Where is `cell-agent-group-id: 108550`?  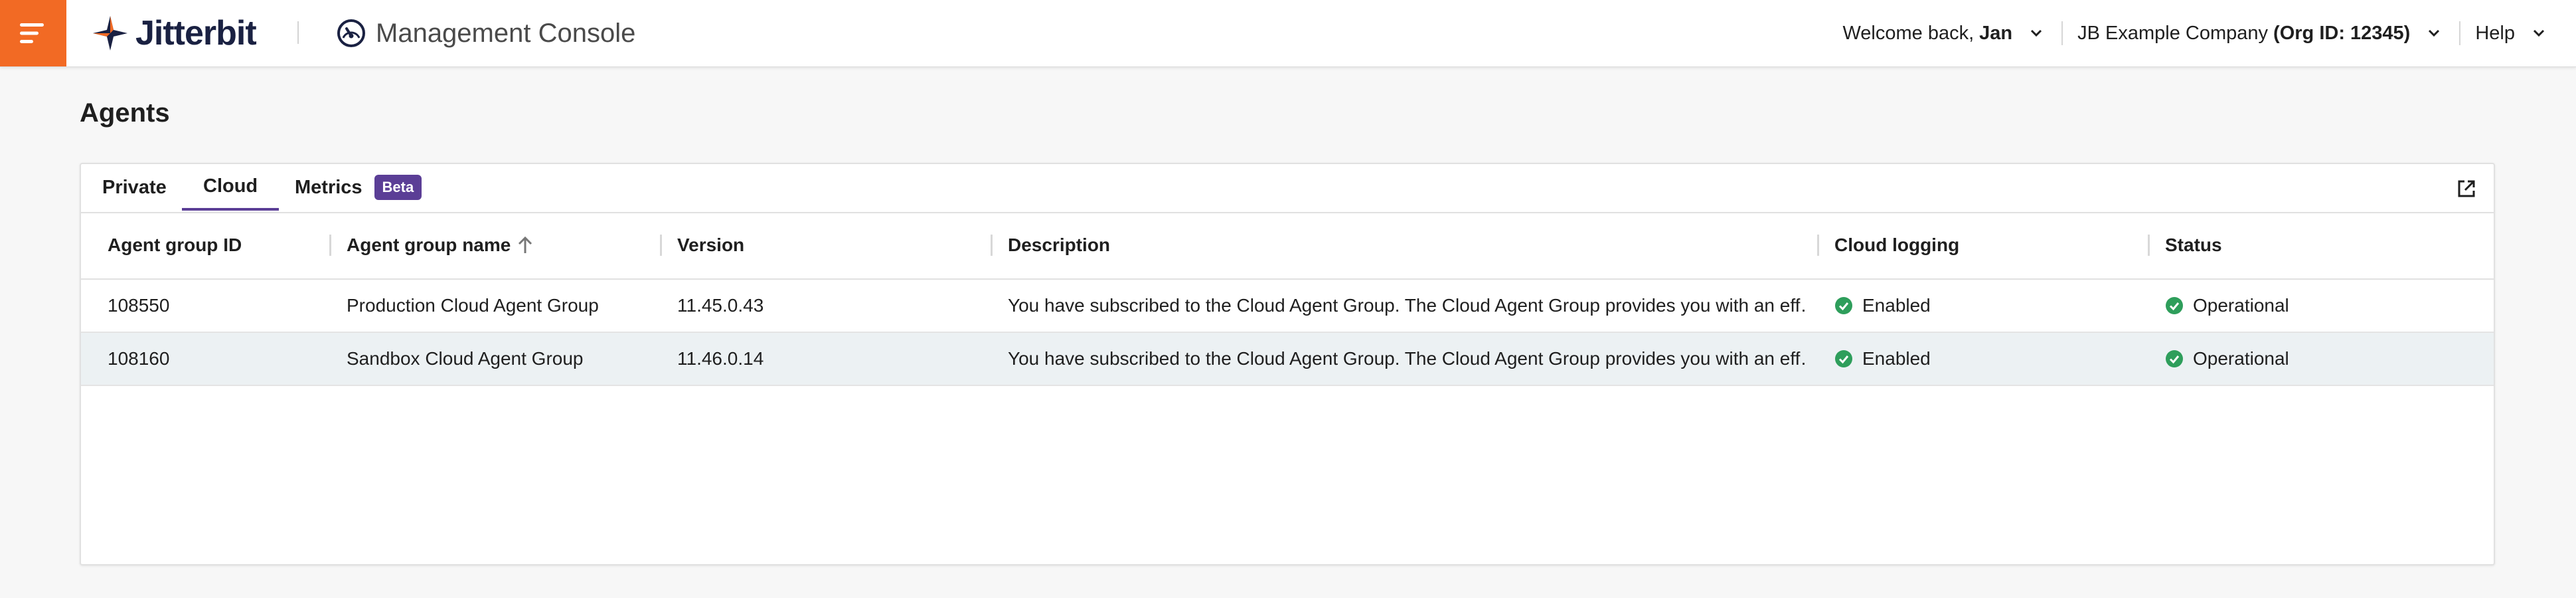
cell-agent-group-id: 108550 is located at coordinates (139, 305).